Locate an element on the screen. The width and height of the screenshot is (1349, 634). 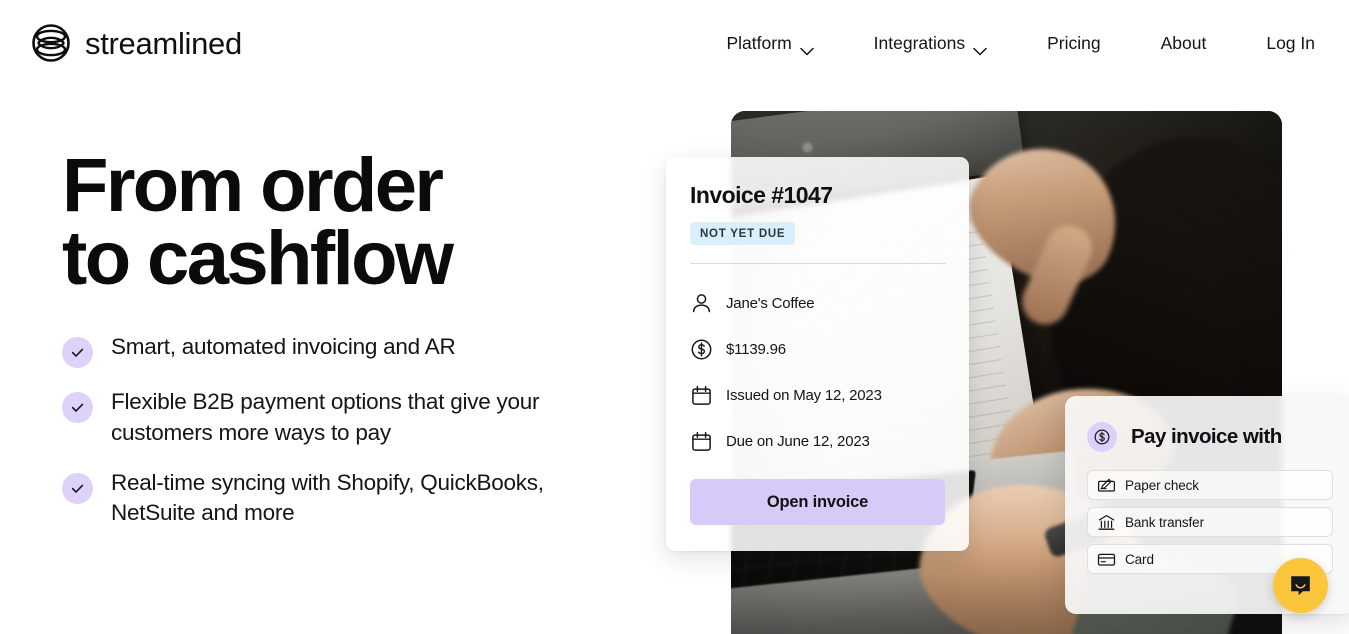
divider is located at coordinates (818, 263).